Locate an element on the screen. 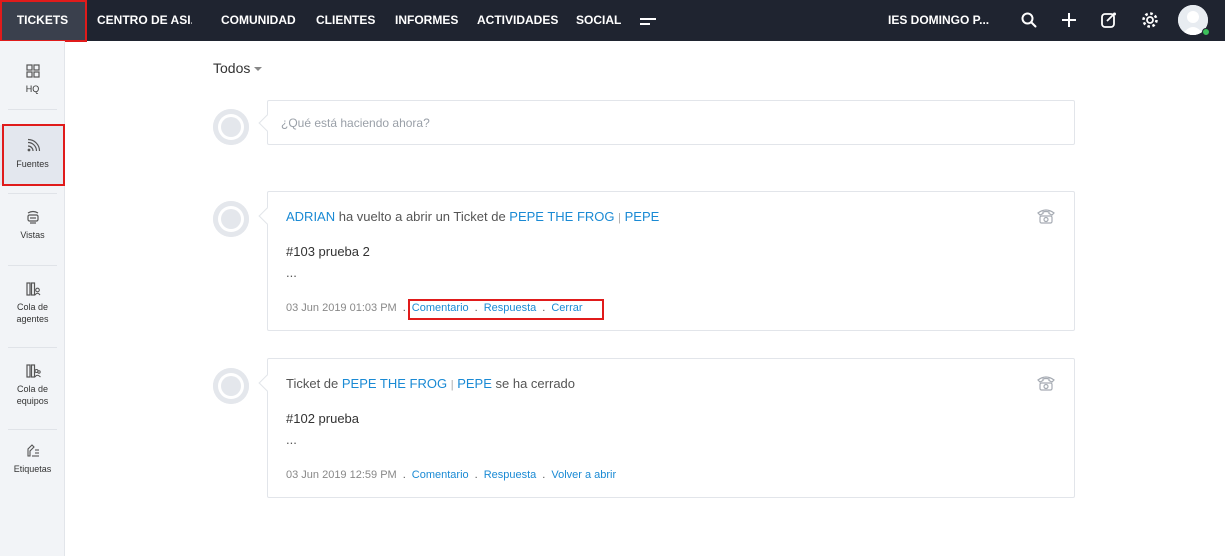 Image resolution: width=1225 pixels, height=556 pixels. nav-tab-social: SOCIAL is located at coordinates (598, 20).